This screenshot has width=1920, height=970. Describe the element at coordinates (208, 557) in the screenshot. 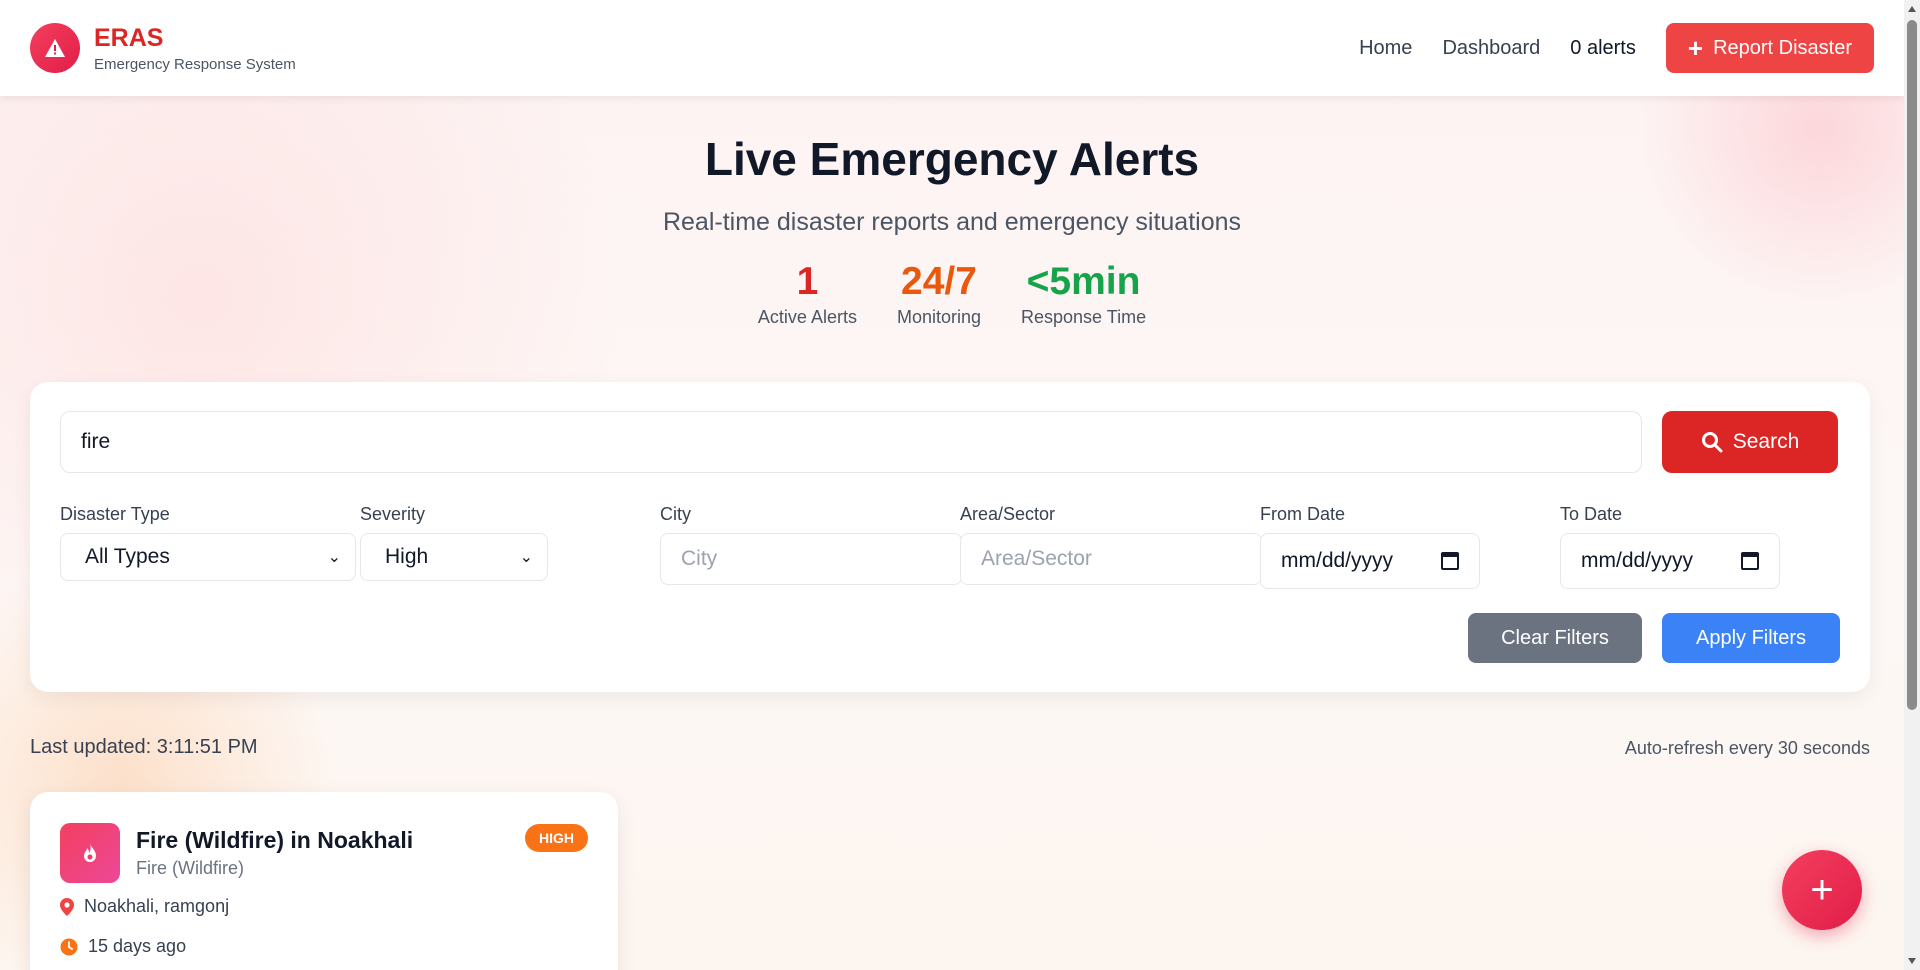

I see `disaster-type-select: All Types ⌄` at that location.